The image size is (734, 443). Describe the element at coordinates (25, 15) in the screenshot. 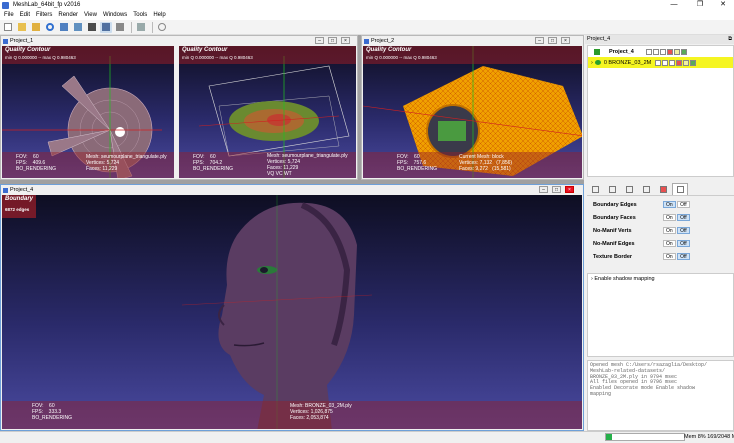

I see `menu-edit: Edit` at that location.